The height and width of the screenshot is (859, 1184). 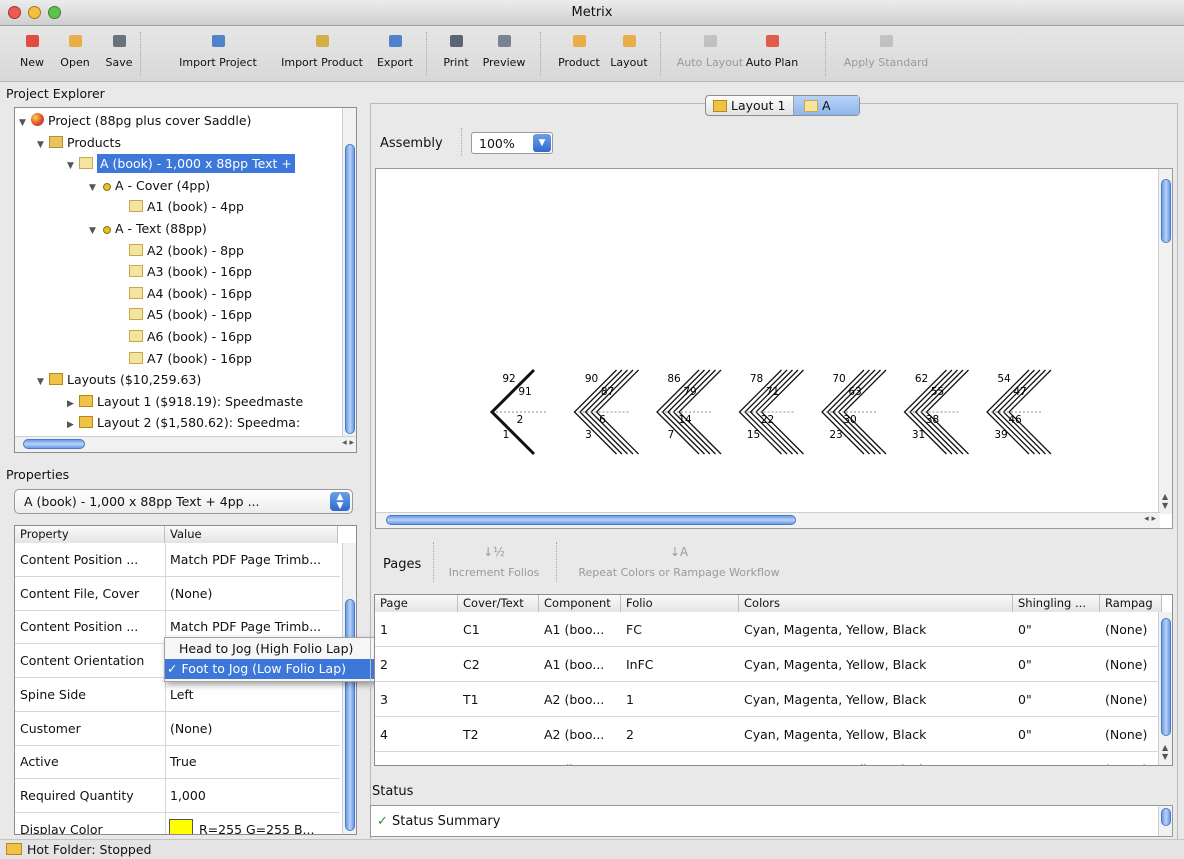 I want to click on canvas-vertical-scrollbar: ▲ ▼, so click(x=1165, y=341).